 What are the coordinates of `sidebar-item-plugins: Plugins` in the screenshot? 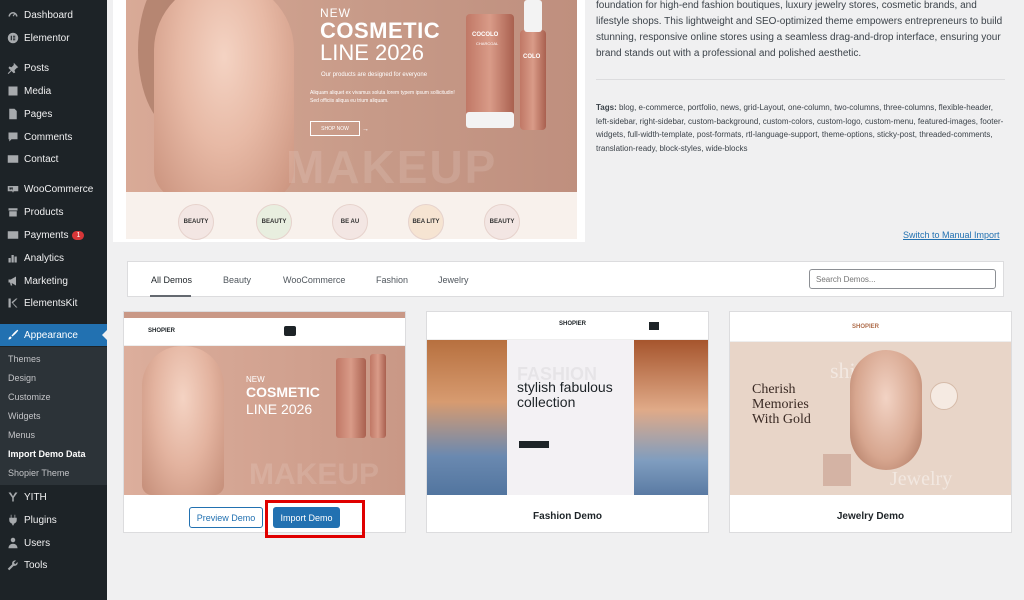 It's located at (53, 520).